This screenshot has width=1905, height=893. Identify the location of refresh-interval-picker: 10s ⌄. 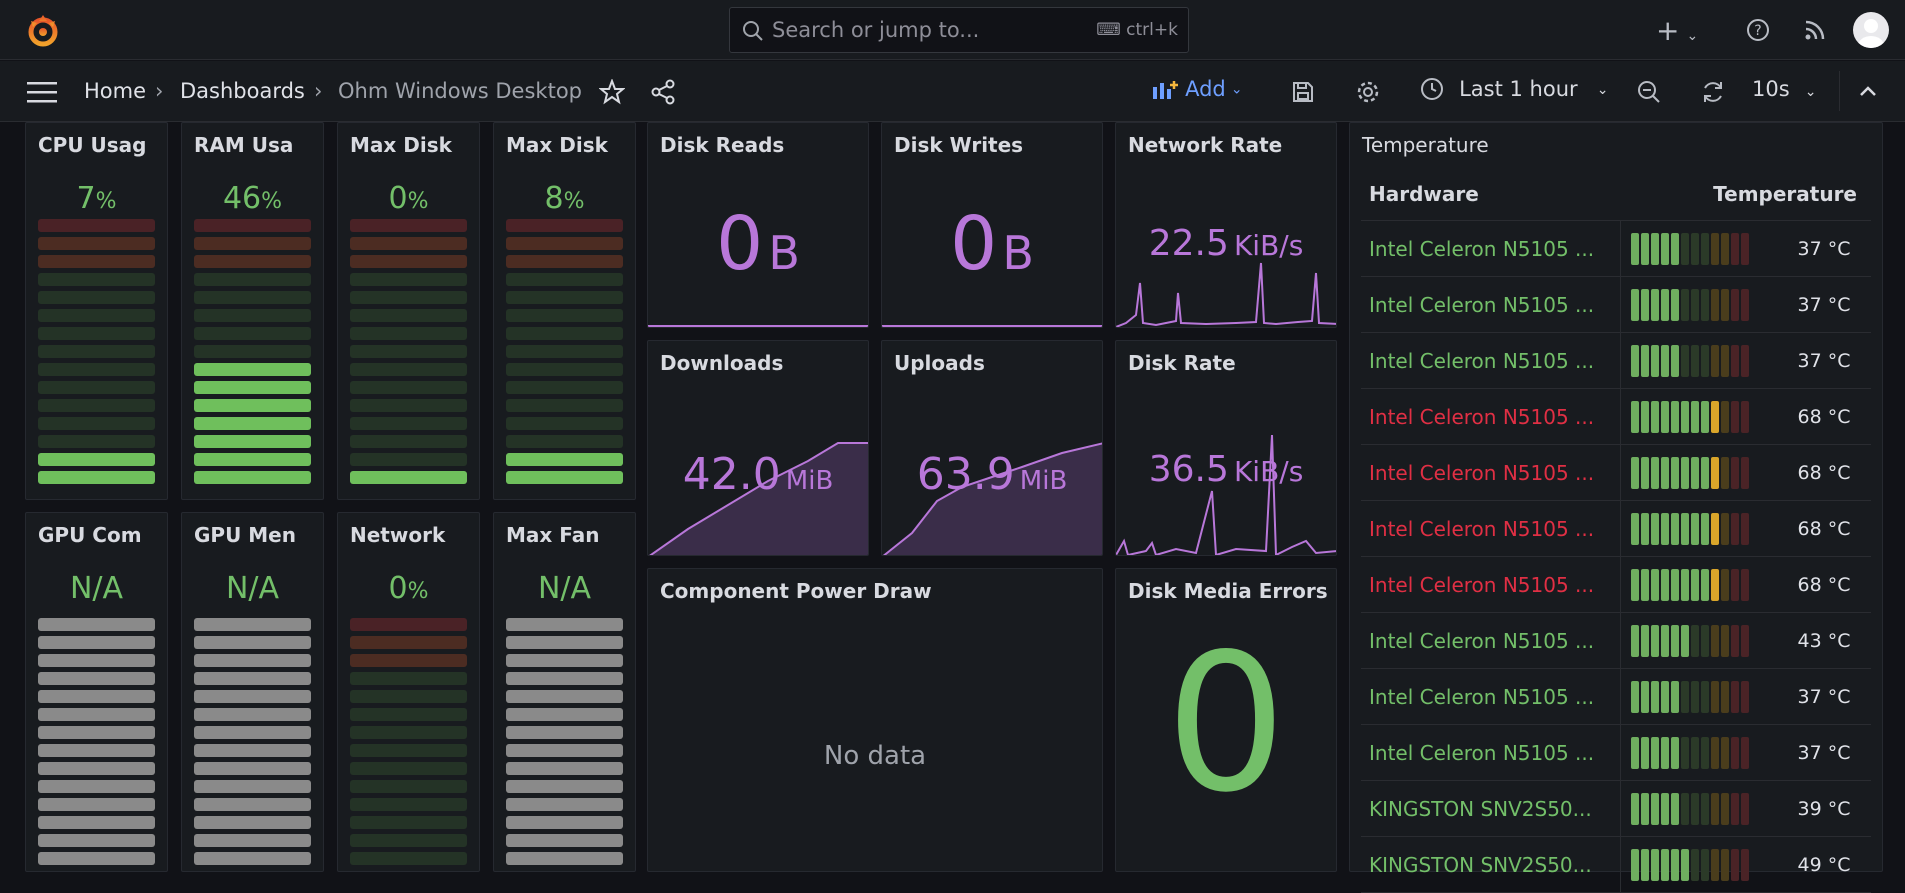
(1784, 89).